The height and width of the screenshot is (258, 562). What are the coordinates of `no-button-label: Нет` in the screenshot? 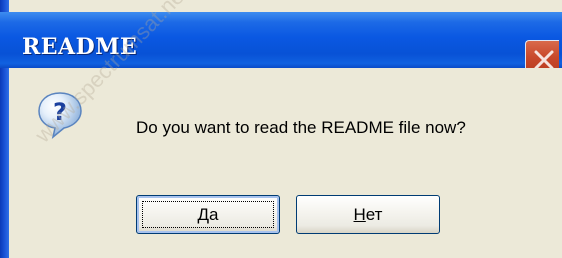 It's located at (368, 214).